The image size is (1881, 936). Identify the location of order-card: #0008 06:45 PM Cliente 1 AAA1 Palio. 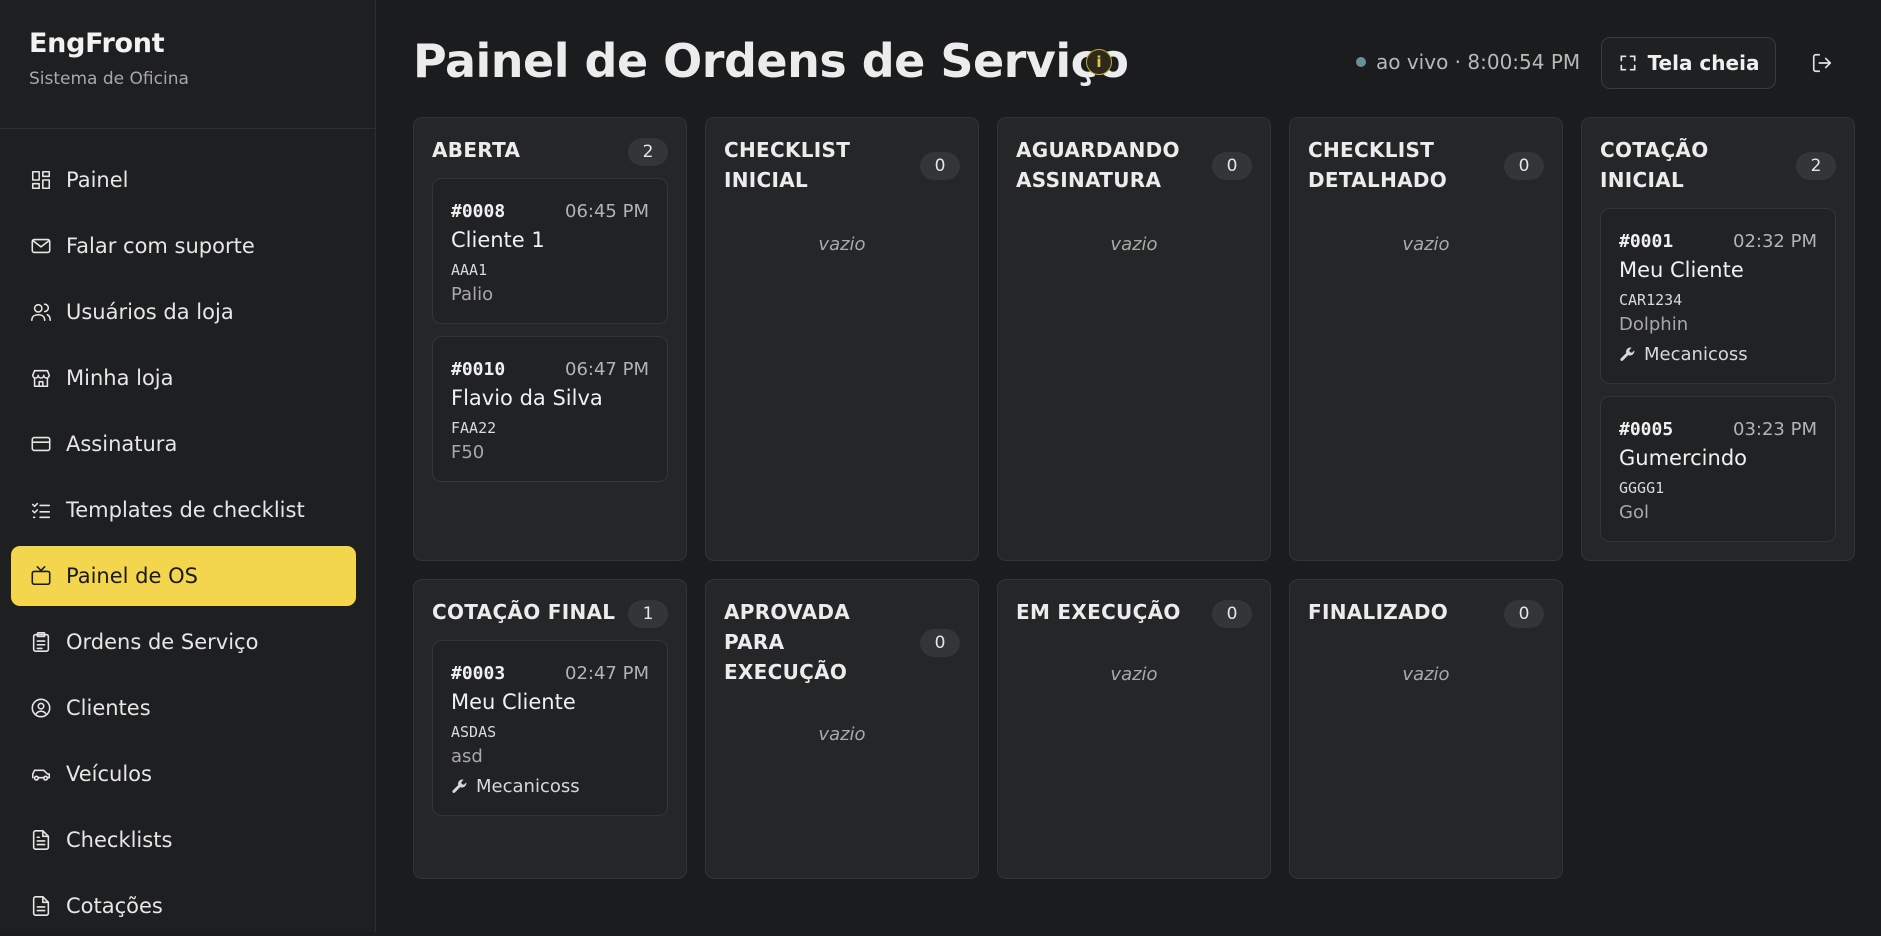
(550, 251).